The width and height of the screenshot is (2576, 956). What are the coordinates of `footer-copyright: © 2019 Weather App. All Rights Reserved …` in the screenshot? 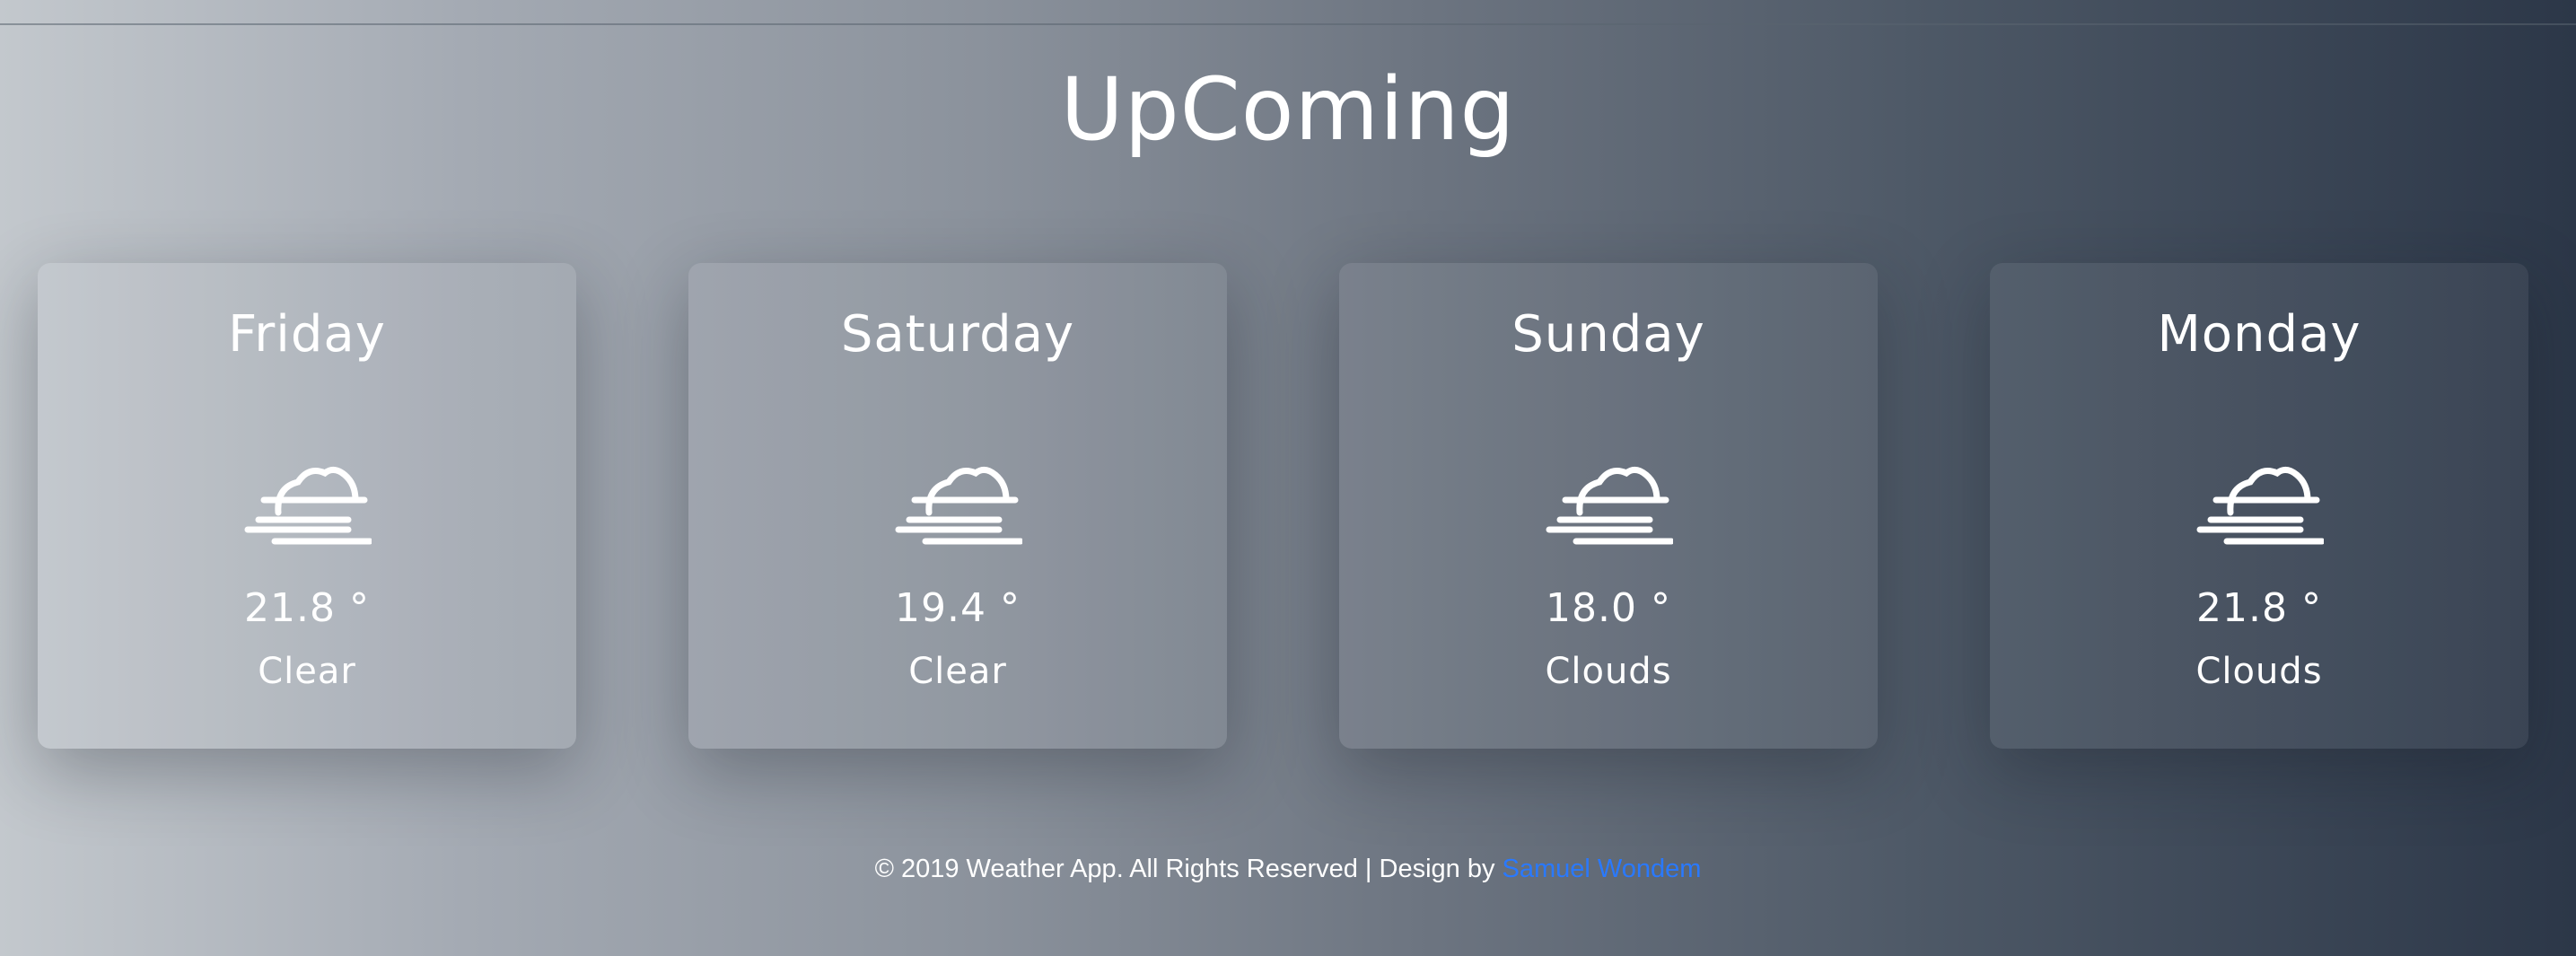 It's located at (1188, 869).